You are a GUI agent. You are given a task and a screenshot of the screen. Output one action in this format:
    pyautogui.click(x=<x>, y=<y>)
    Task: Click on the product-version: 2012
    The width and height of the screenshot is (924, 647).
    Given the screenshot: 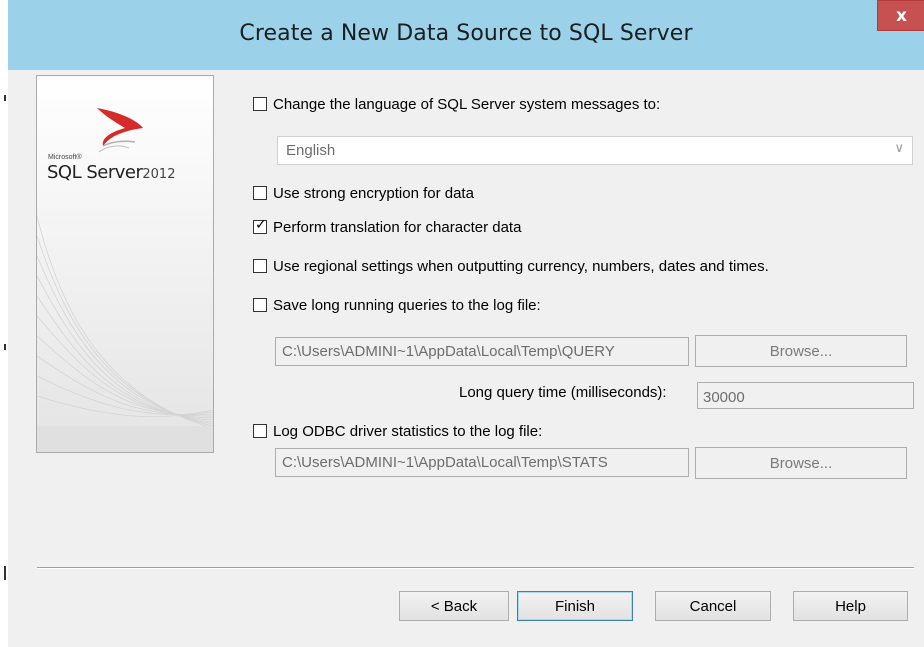 What is the action you would take?
    pyautogui.click(x=159, y=174)
    